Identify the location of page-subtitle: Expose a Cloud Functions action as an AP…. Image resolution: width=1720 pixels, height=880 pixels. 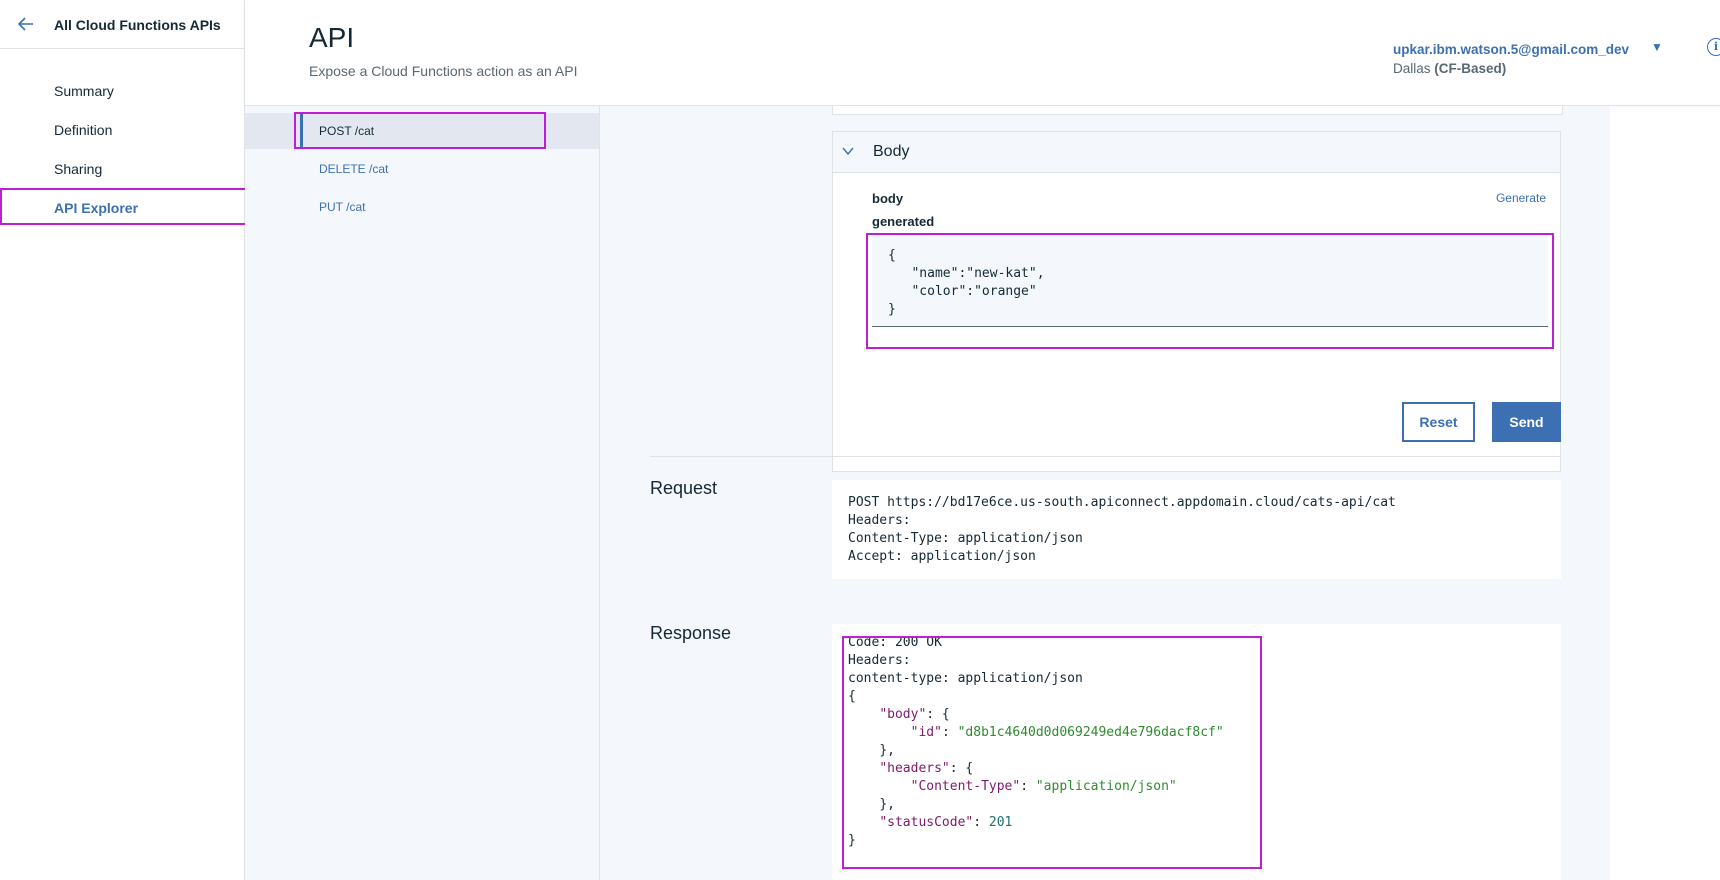
(443, 71).